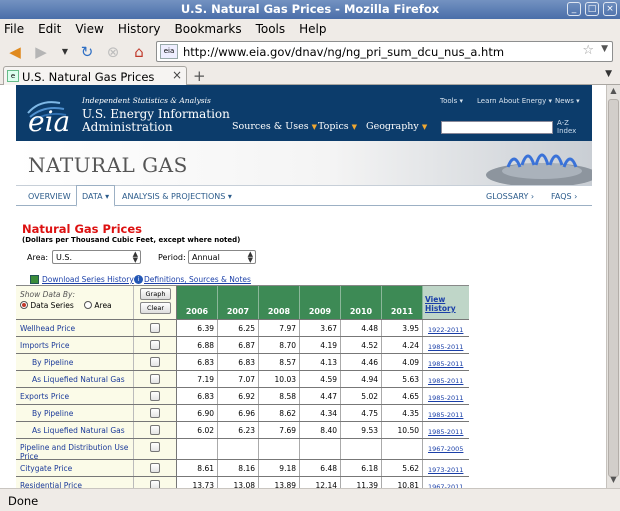  Describe the element at coordinates (75, 482) in the screenshot. I see `row-label: Residential Price` at that location.